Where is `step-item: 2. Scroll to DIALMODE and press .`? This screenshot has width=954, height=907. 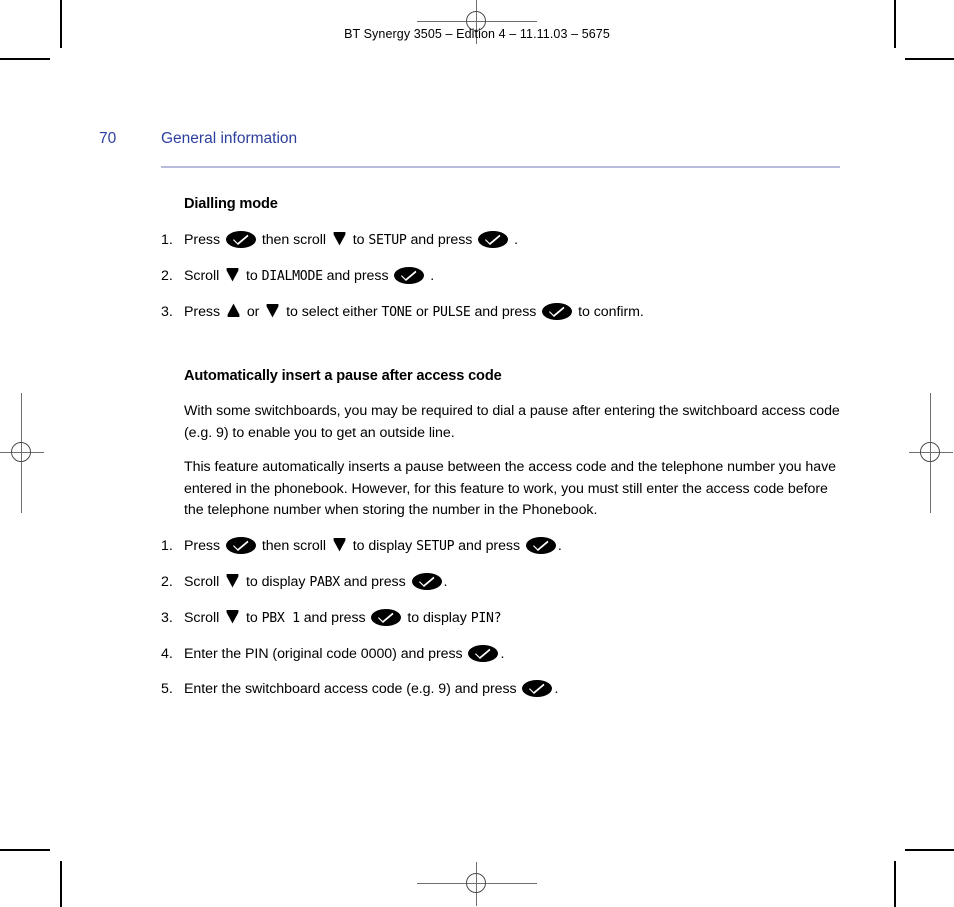
step-item: 2. Scroll to DIALMODE and press . is located at coordinates (506, 276).